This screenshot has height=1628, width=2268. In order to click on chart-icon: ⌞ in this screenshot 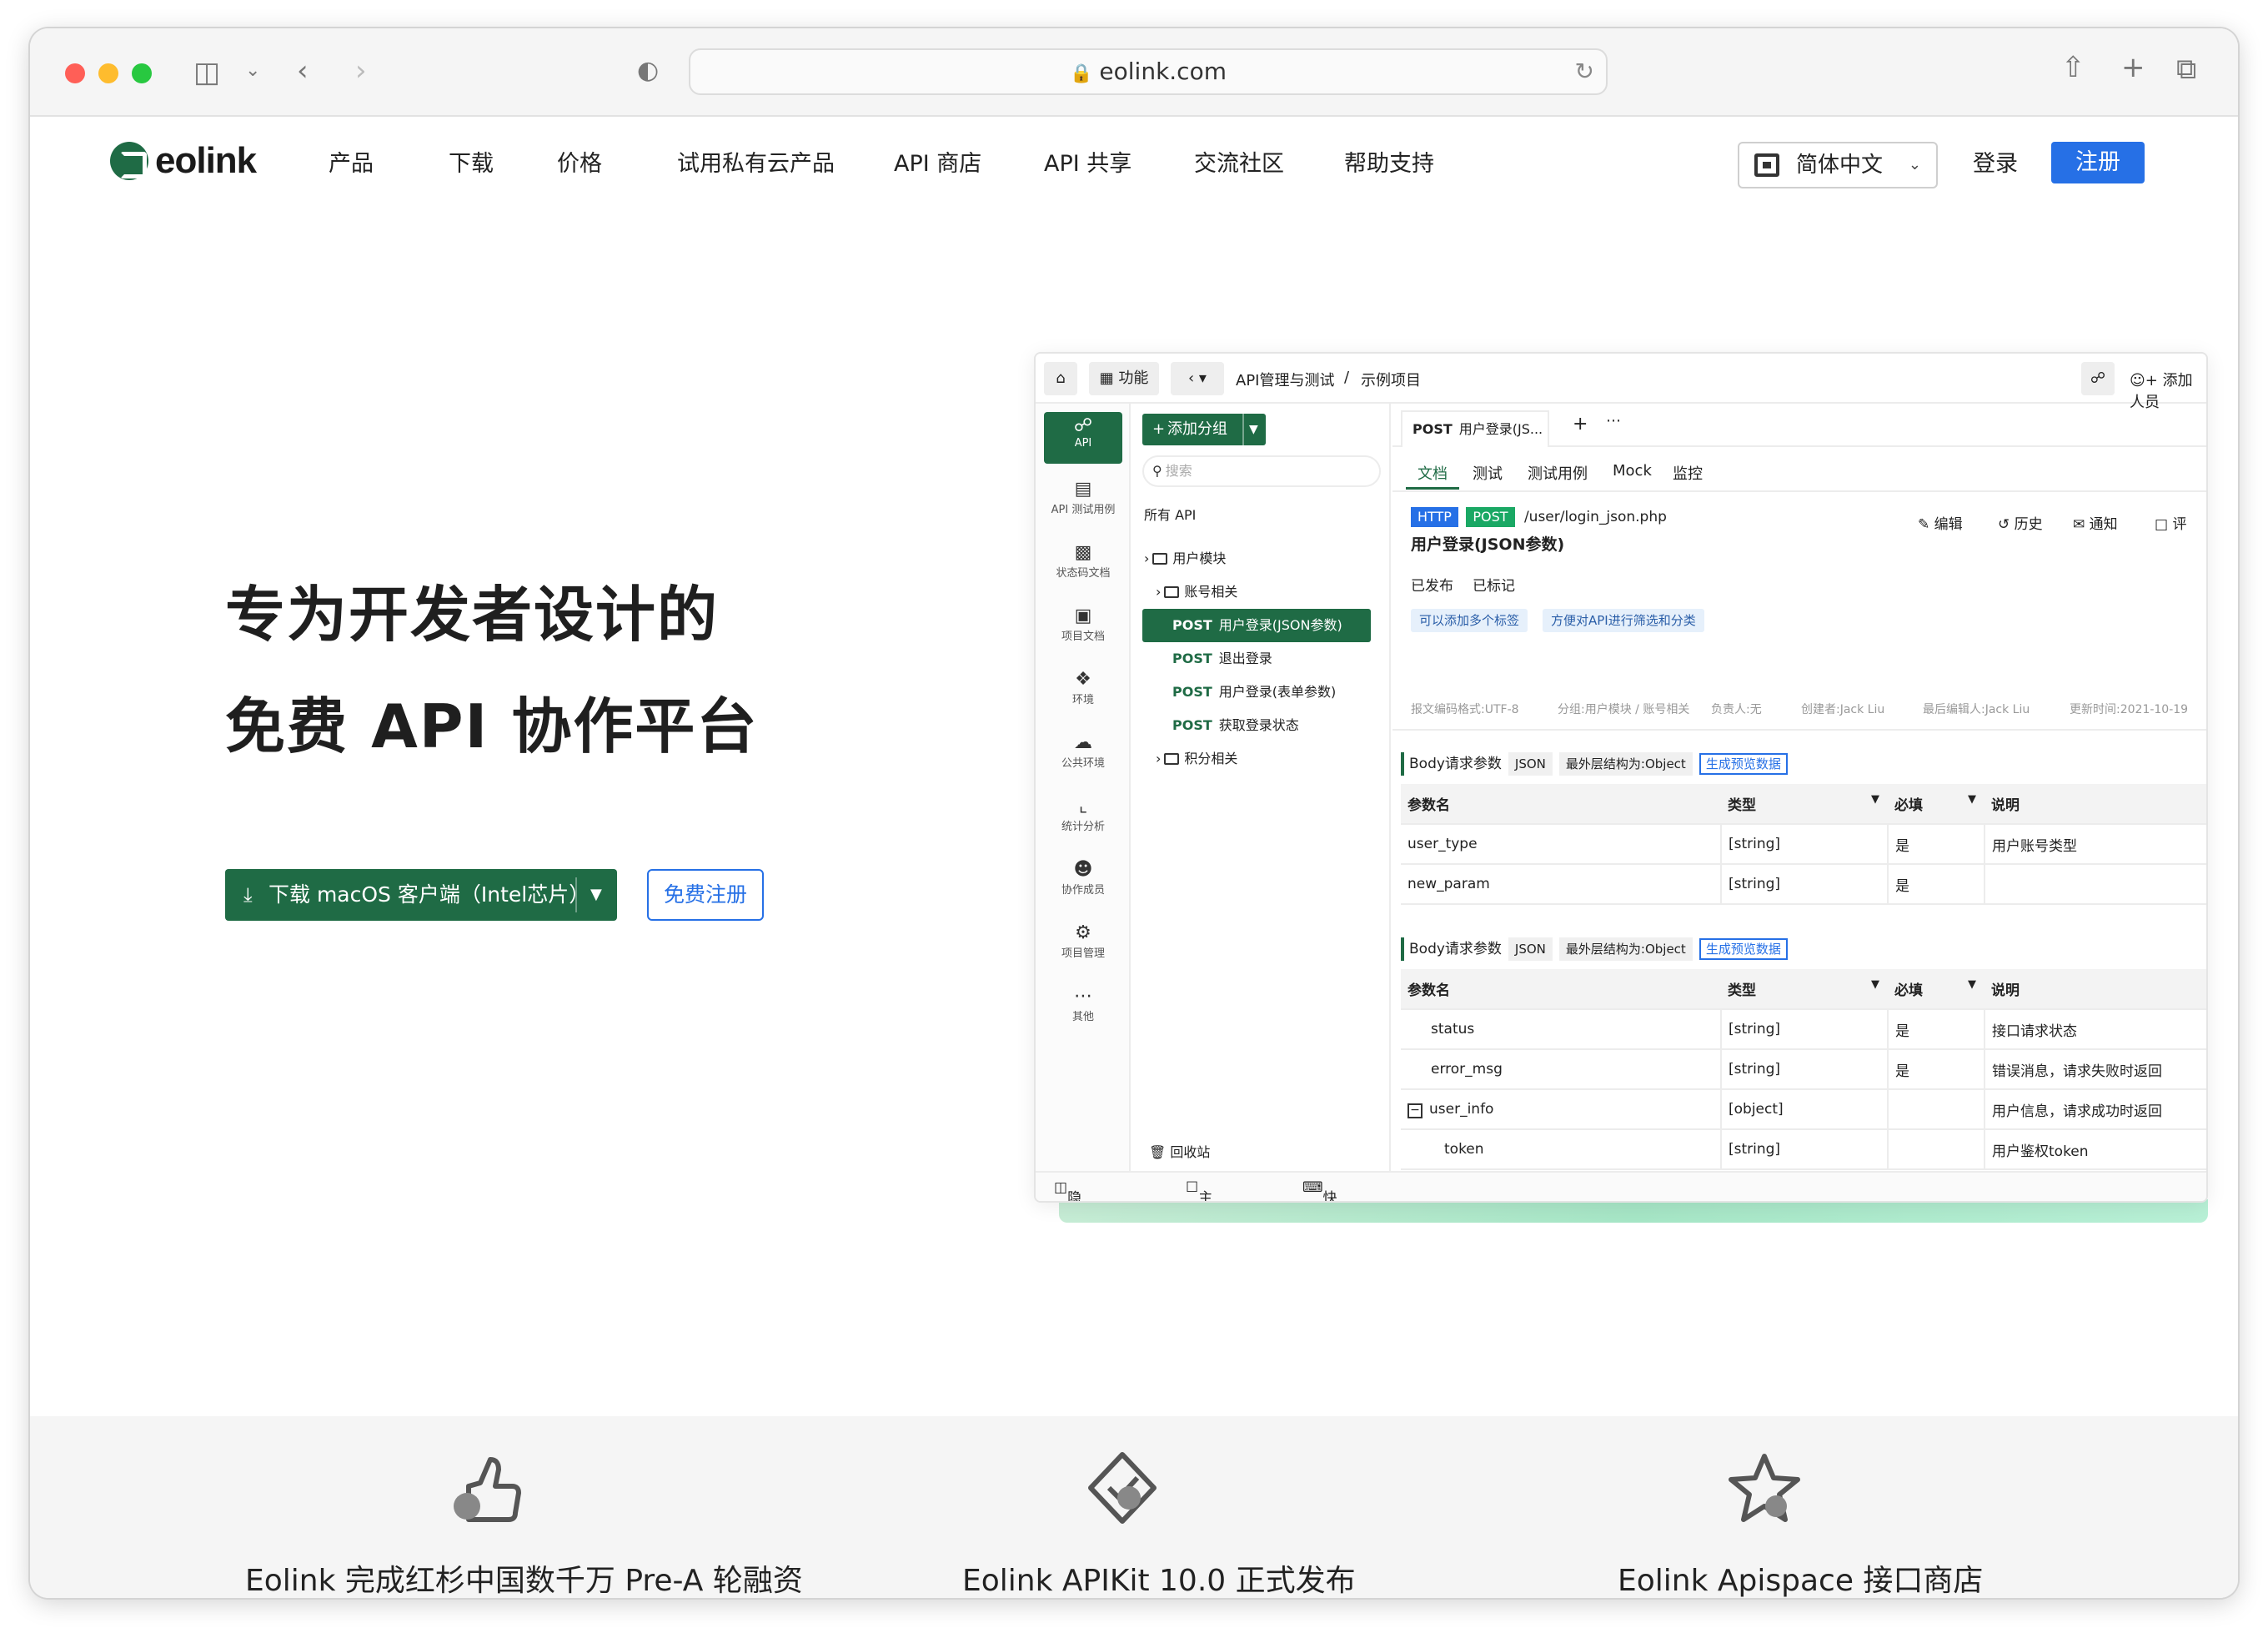, I will do `click(1083, 806)`.